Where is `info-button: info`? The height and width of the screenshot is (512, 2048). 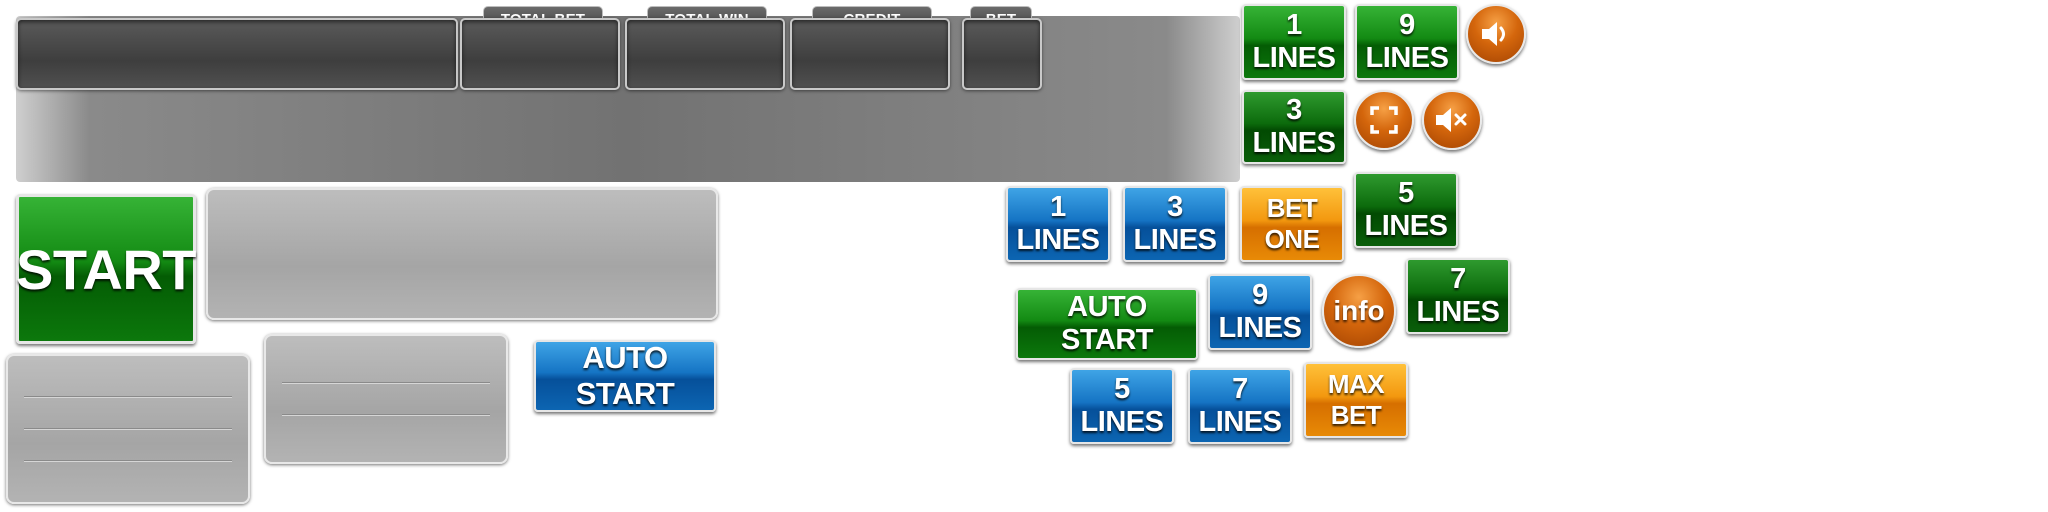 info-button: info is located at coordinates (1359, 311).